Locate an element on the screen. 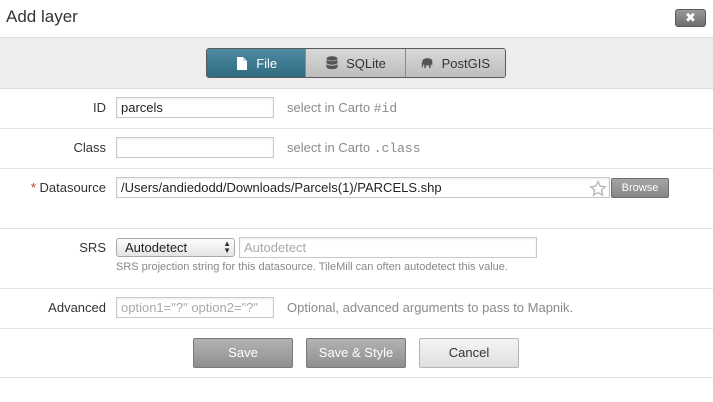  advanced-label: Advanced is located at coordinates (77, 307).